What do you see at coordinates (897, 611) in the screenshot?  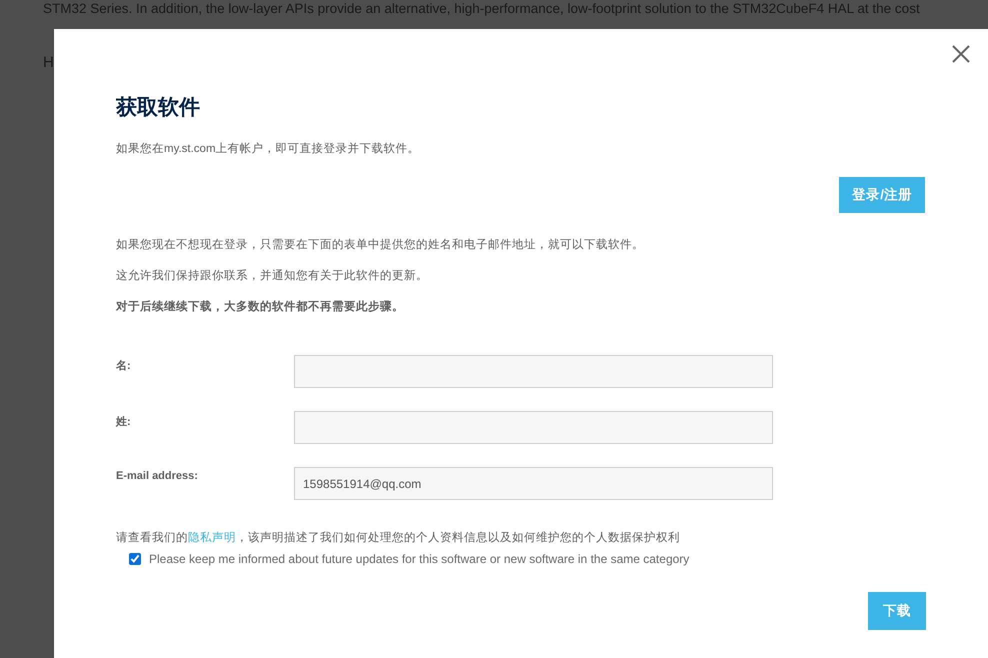 I see `download-button: 下载` at bounding box center [897, 611].